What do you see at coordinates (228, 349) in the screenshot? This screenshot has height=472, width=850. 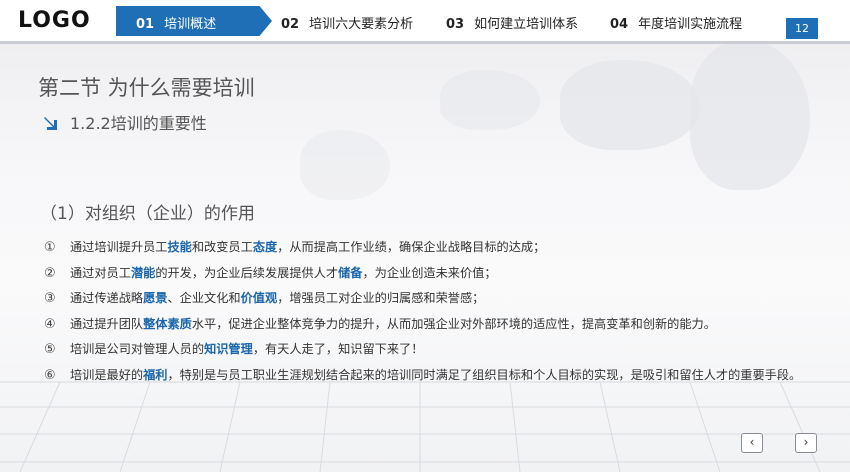 I see `keyword-highlight: 知识管理` at bounding box center [228, 349].